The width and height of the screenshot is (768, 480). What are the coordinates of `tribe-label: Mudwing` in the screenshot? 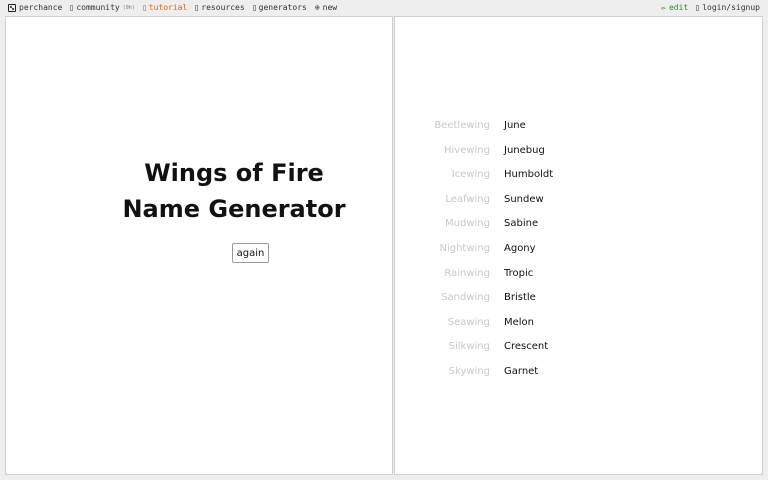 It's located at (467, 224).